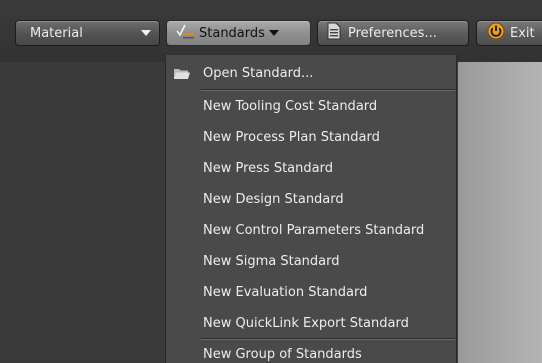 This screenshot has height=363, width=542. I want to click on menu-item-new-control-parameters-standard: New Control Parameters Standard, so click(311, 230).